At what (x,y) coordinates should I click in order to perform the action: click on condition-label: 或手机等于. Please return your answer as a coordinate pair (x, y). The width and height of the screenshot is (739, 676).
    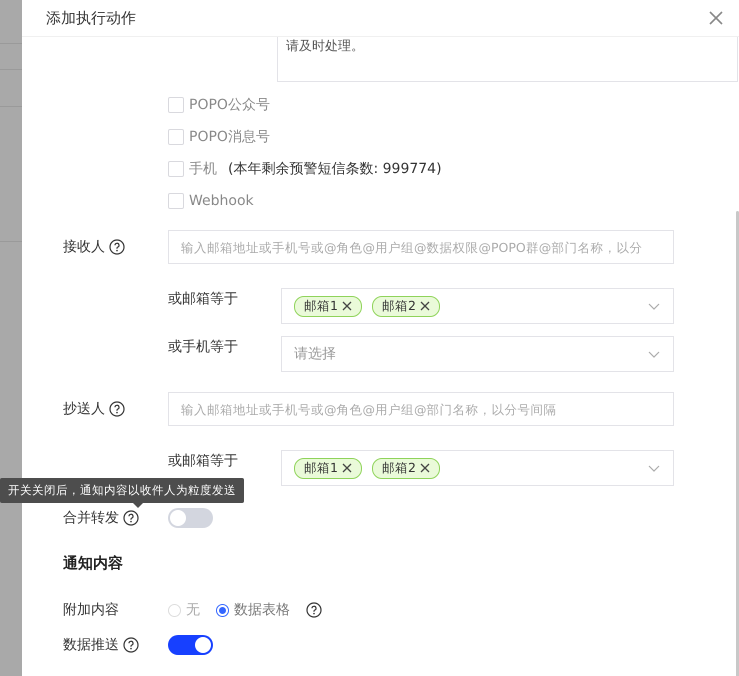
    Looking at the image, I should click on (203, 347).